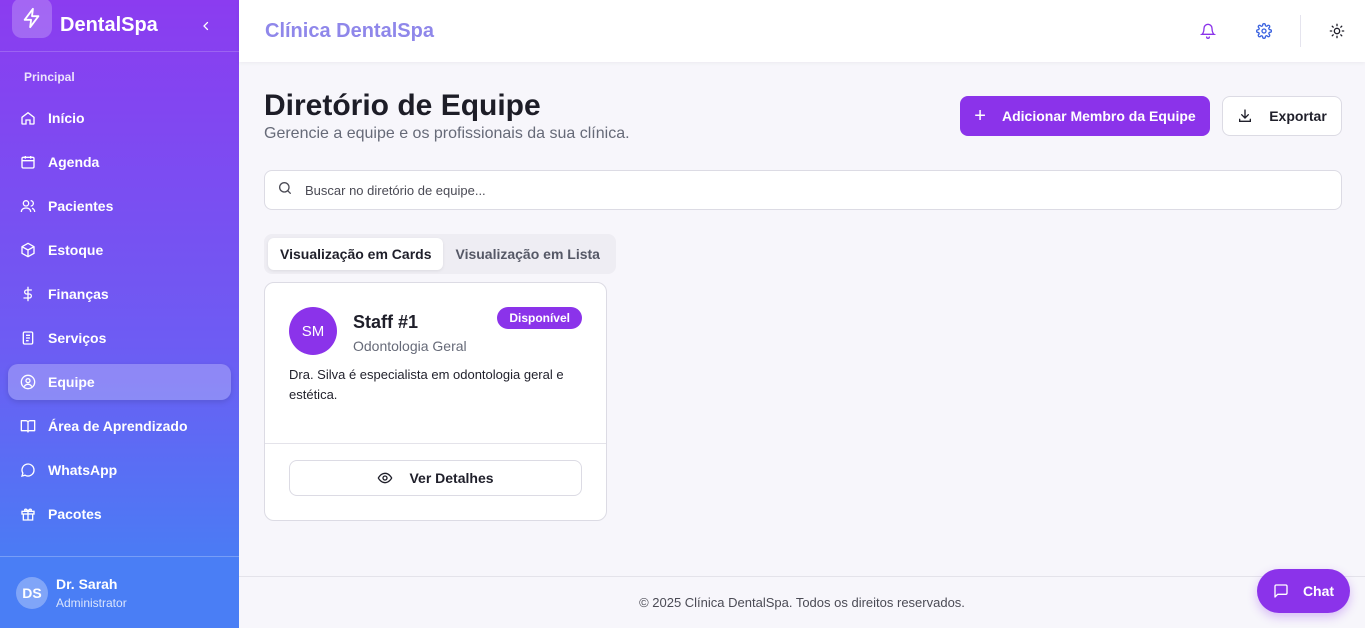 The width and height of the screenshot is (1365, 628). What do you see at coordinates (386, 322) in the screenshot?
I see `staff-name: Staff #1` at bounding box center [386, 322].